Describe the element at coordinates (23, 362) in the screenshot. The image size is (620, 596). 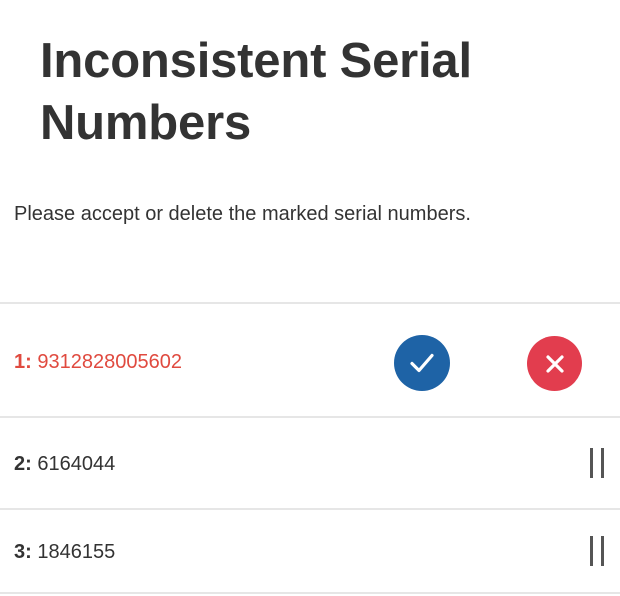
I see `serial-index: 1:` at that location.